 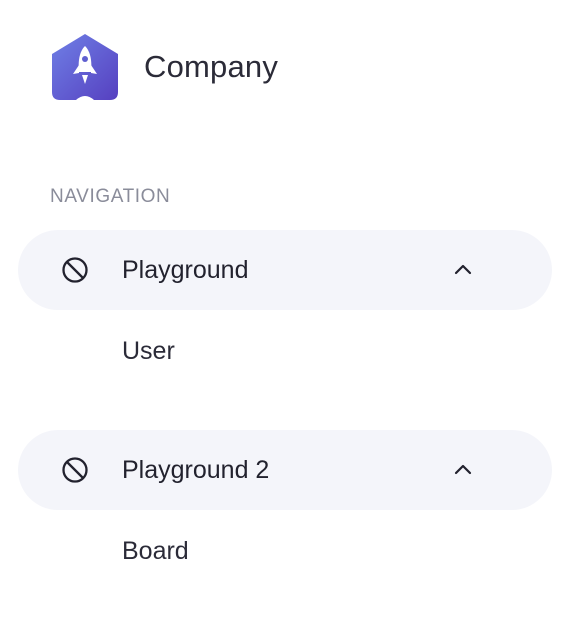 I want to click on section-label: NAVIGATION, so click(x=110, y=196).